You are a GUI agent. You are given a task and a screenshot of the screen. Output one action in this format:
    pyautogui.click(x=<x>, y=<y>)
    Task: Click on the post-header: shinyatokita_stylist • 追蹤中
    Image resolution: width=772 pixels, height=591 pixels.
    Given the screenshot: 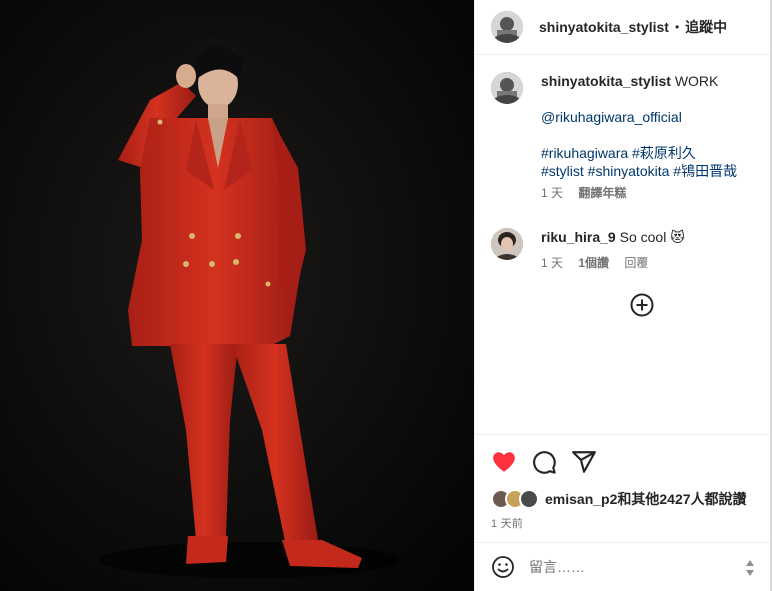 What is the action you would take?
    pyautogui.click(x=623, y=27)
    